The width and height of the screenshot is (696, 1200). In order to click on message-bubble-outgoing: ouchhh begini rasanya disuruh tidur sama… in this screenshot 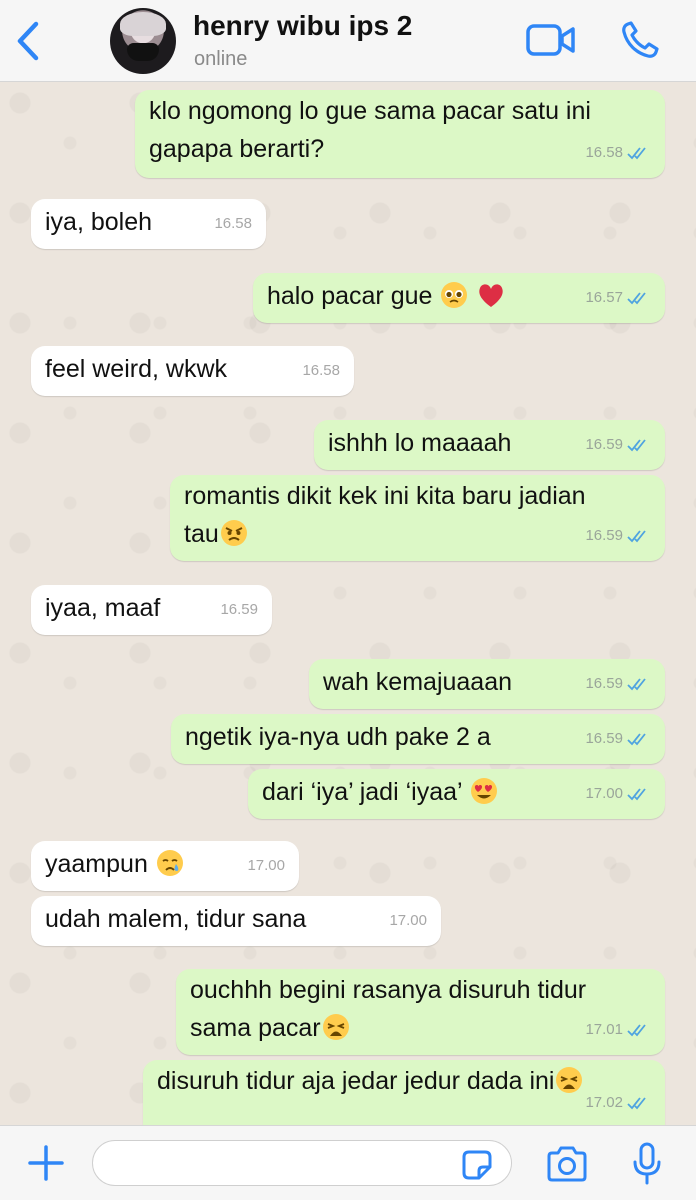, I will do `click(420, 1012)`.